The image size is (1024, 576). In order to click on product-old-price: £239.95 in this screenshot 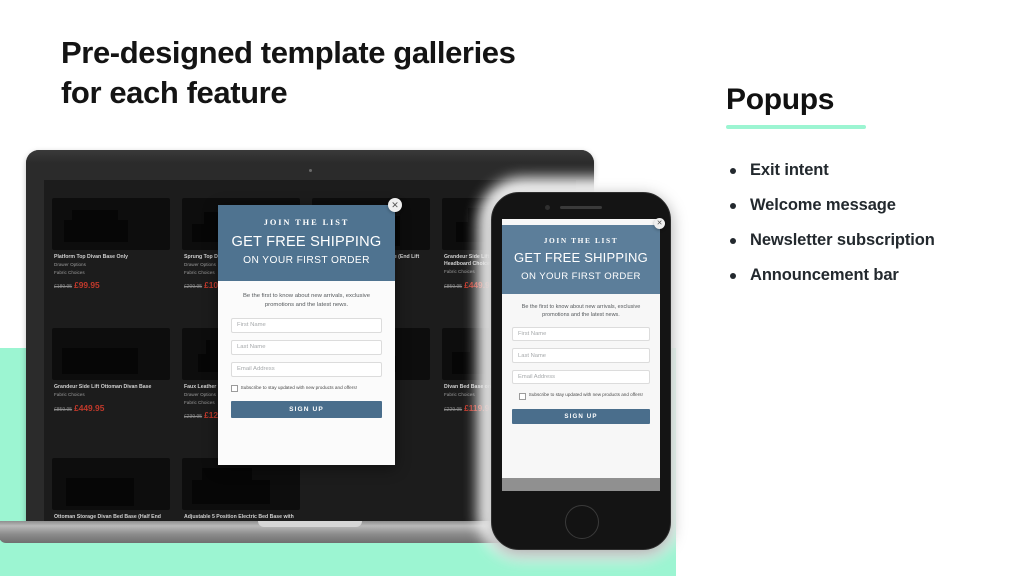, I will do `click(193, 417)`.